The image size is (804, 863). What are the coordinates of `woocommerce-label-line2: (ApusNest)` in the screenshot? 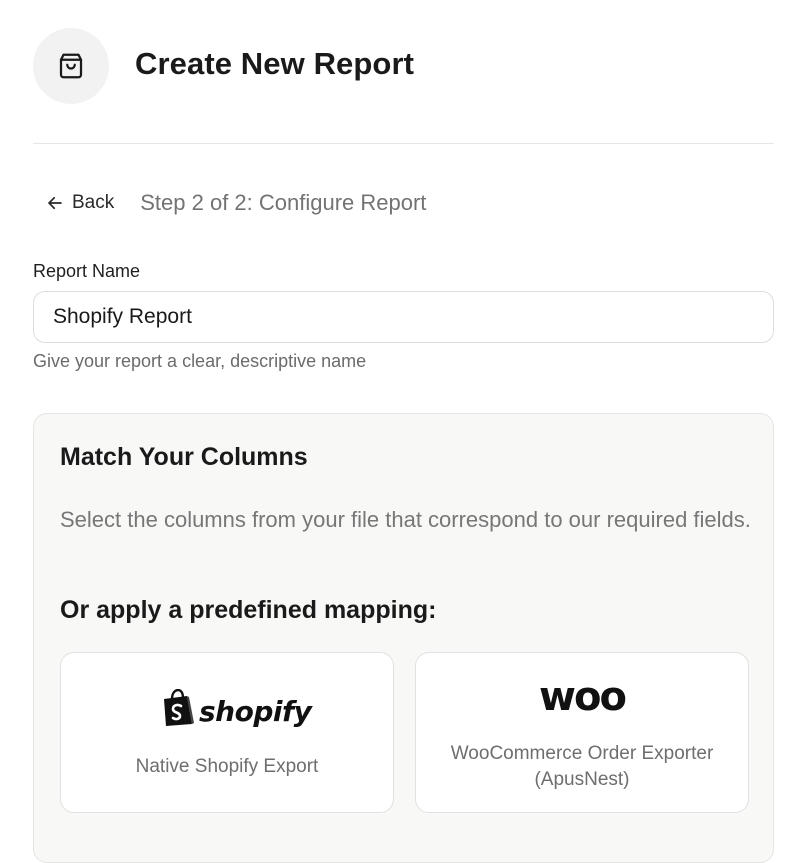 It's located at (582, 779).